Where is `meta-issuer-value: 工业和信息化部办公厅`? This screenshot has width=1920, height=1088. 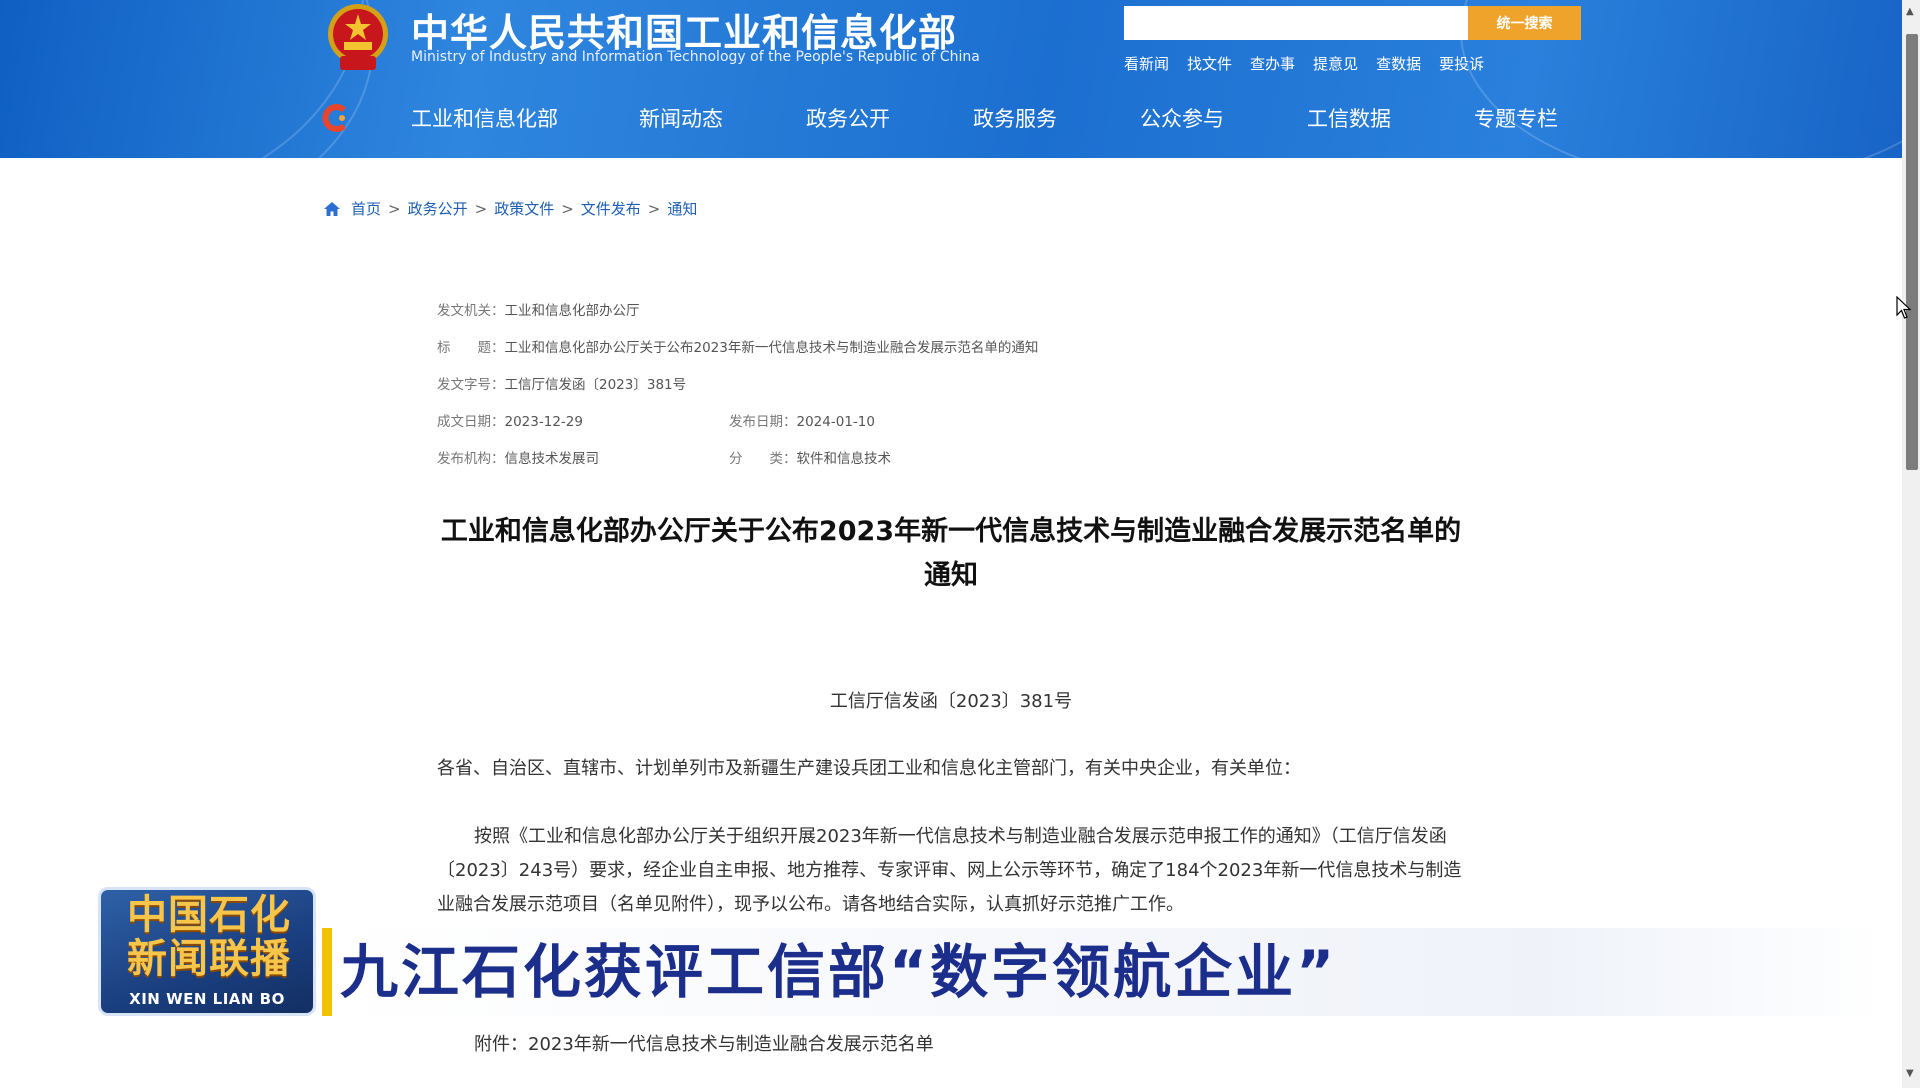 meta-issuer-value: 工业和信息化部办公厅 is located at coordinates (572, 311).